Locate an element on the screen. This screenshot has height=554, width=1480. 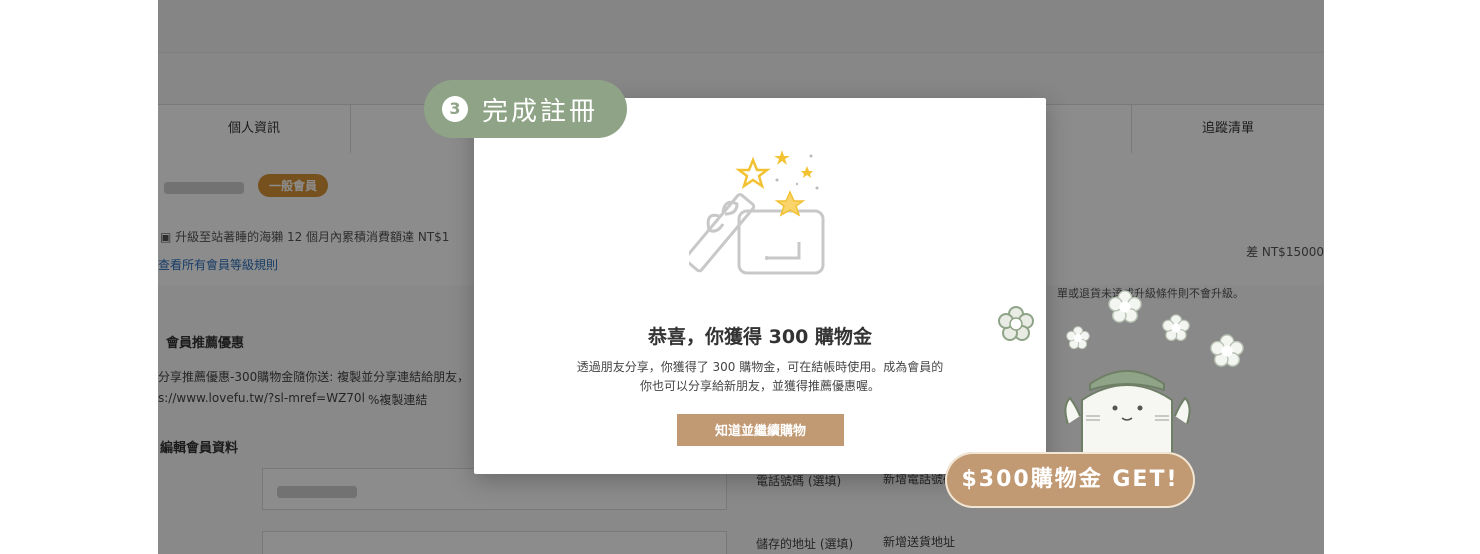
modal-body-line-2: 你也可以分享給新朋友，並獲得推薦優惠喔。 is located at coordinates (759, 386).